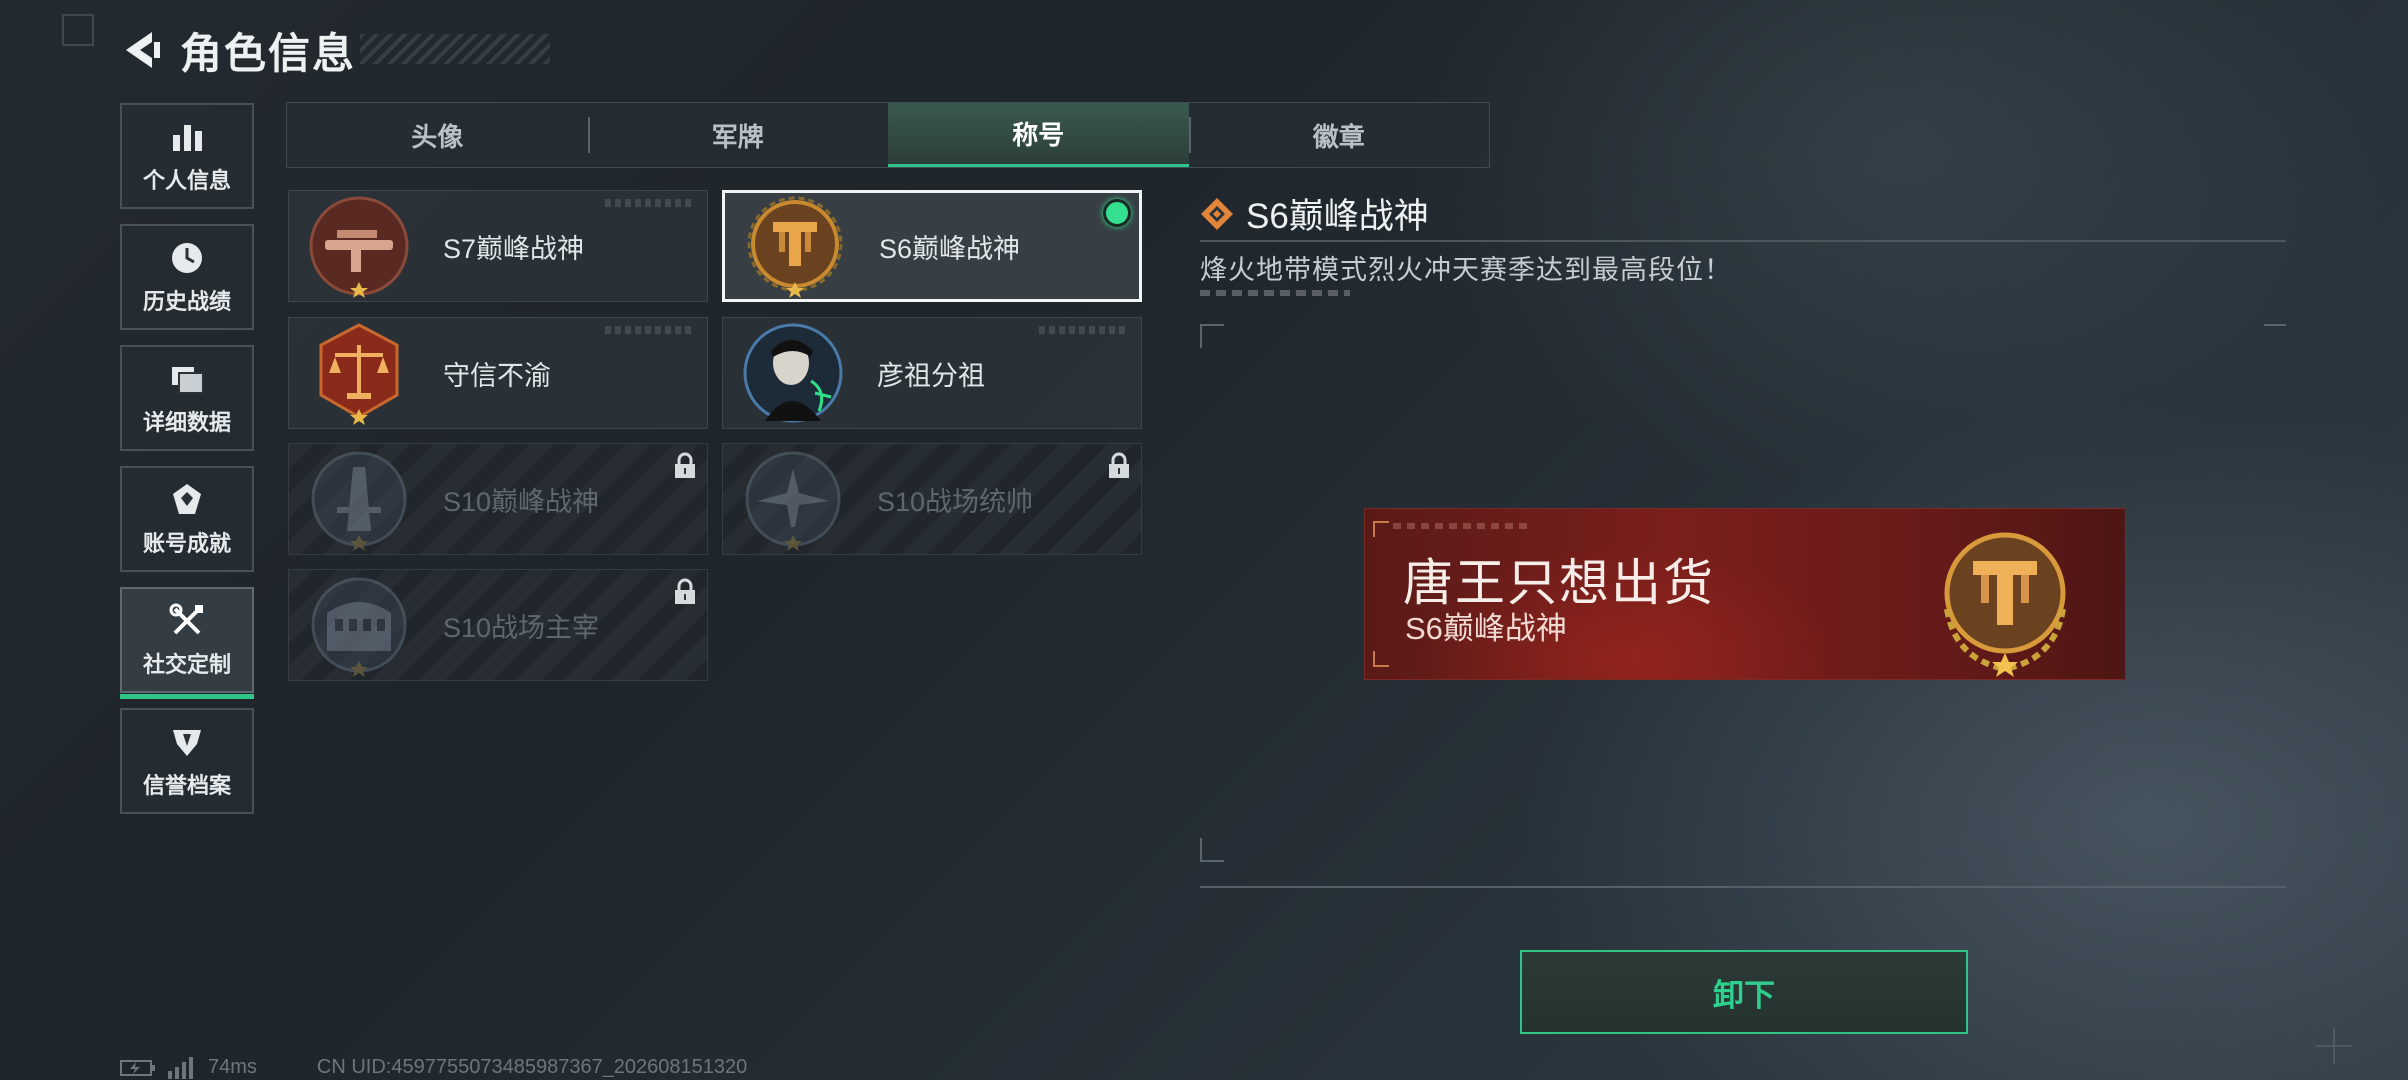 The width and height of the screenshot is (2408, 1080). What do you see at coordinates (187, 743) in the screenshot?
I see `credit-shield-icon` at bounding box center [187, 743].